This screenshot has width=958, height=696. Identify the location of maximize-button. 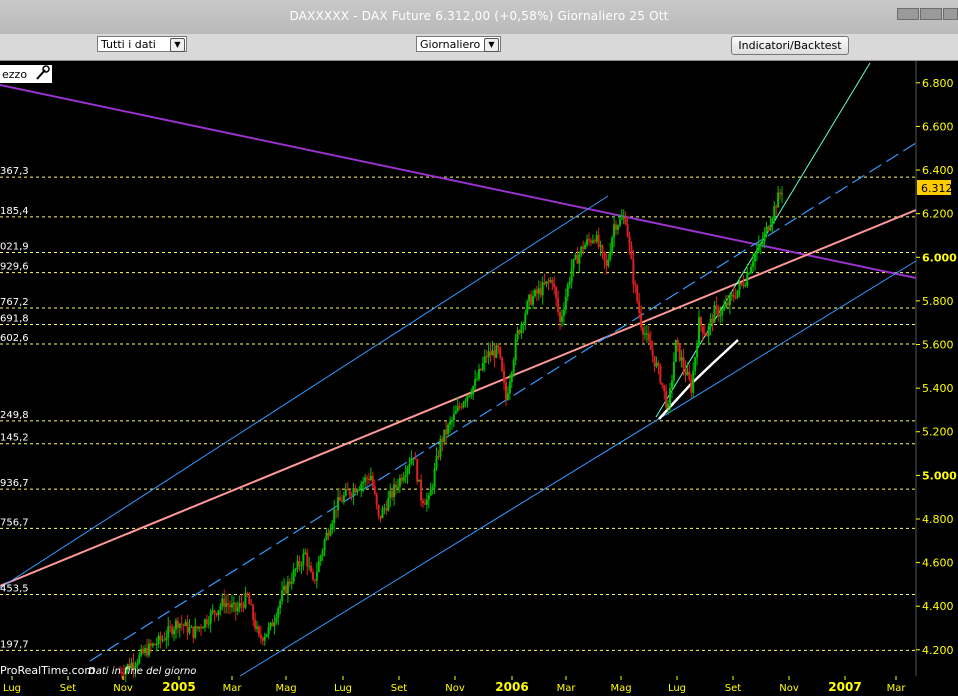
(931, 14).